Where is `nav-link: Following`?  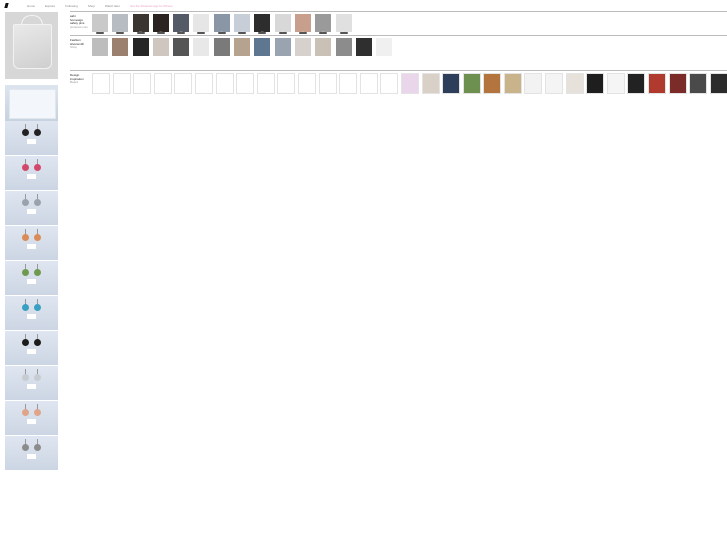
nav-link: Following is located at coordinates (71, 6).